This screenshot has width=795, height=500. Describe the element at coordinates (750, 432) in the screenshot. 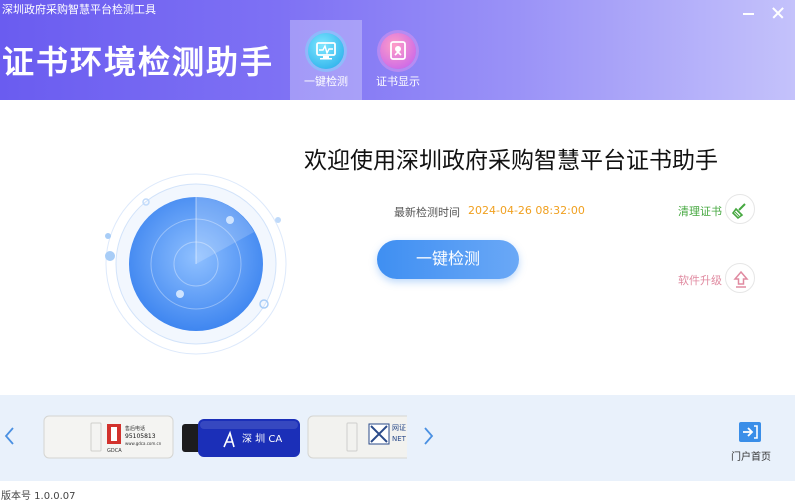

I see `portal-login-icon` at that location.